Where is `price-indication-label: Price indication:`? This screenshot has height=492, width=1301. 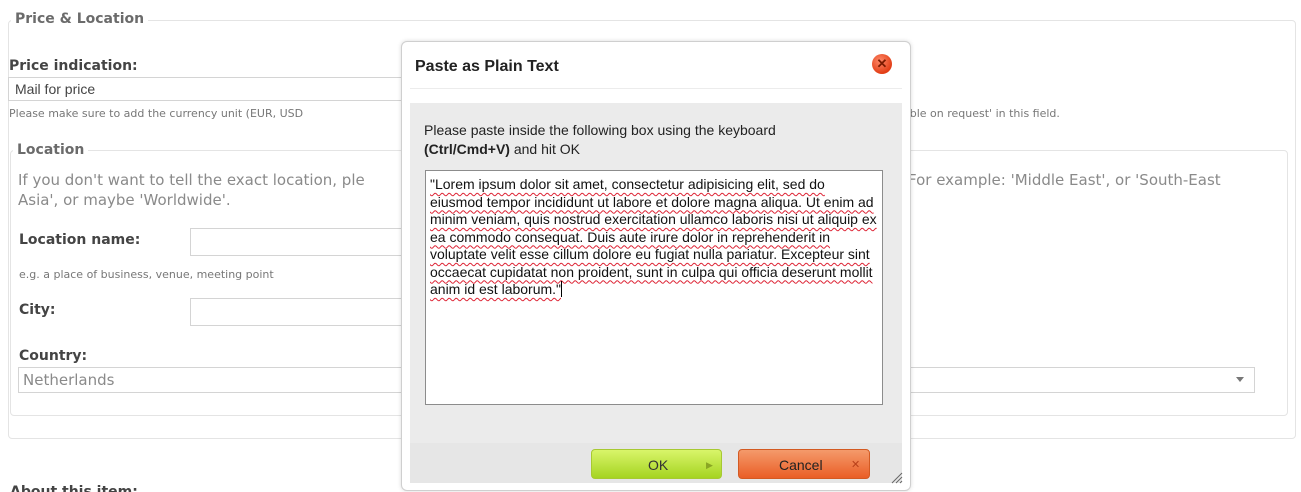 price-indication-label: Price indication: is located at coordinates (73, 66).